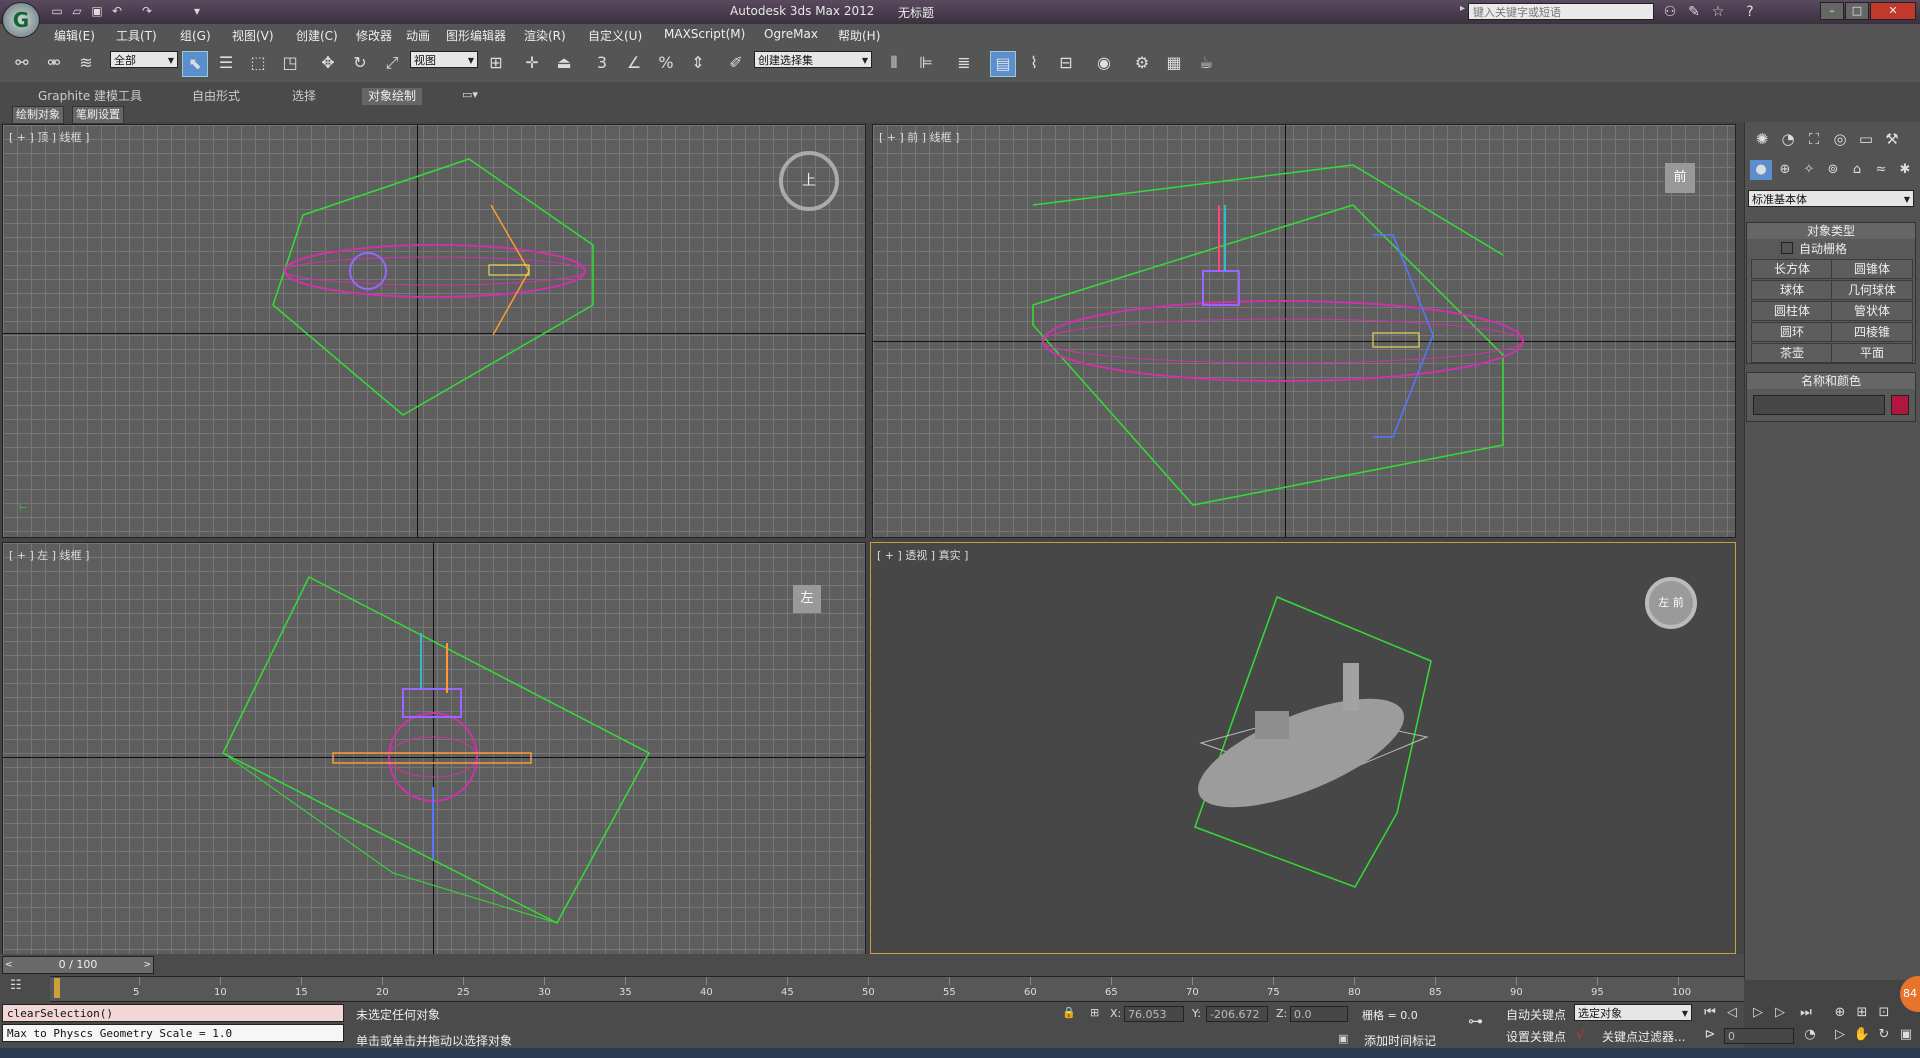 This screenshot has height=1058, width=1920. Describe the element at coordinates (1536, 1014) in the screenshot. I see `auto-key-button: 自动关键点` at that location.